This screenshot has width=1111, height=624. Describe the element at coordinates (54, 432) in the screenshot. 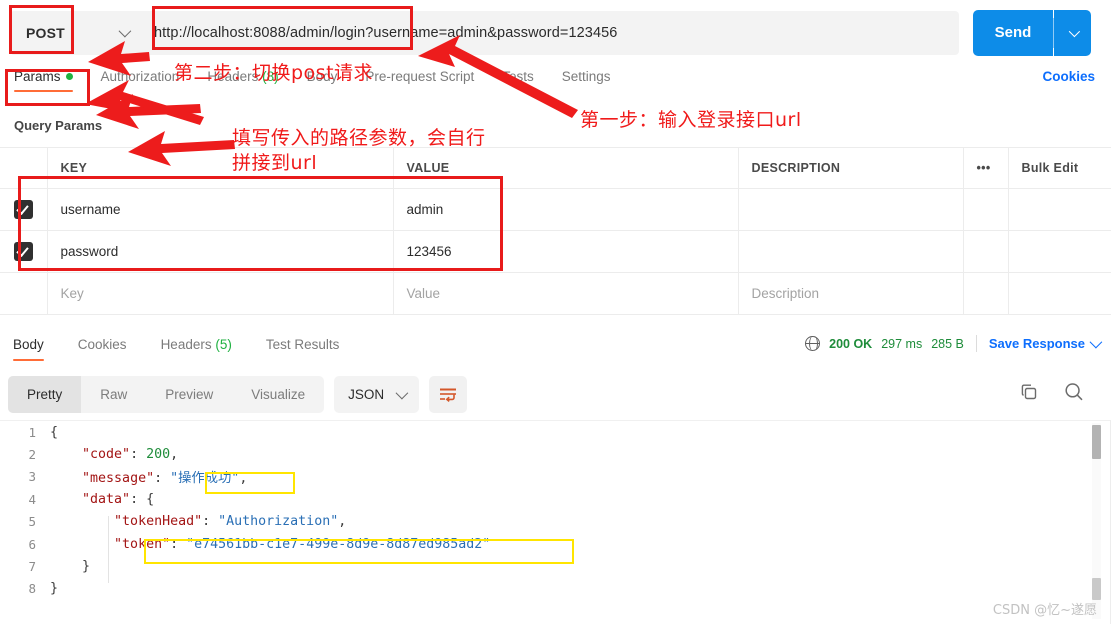

I see `code-text: {` at that location.